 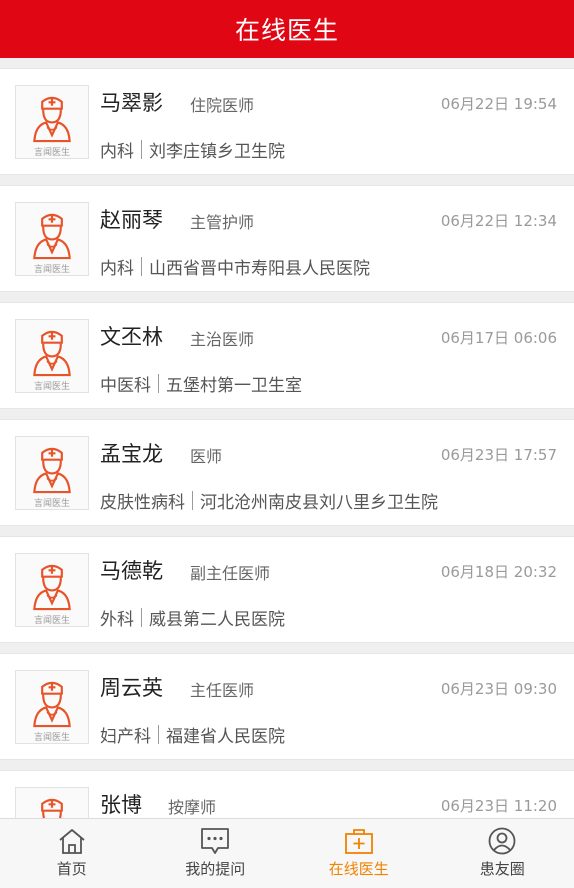 I want to click on timestamp: 06月23日 11:20, so click(x=498, y=806).